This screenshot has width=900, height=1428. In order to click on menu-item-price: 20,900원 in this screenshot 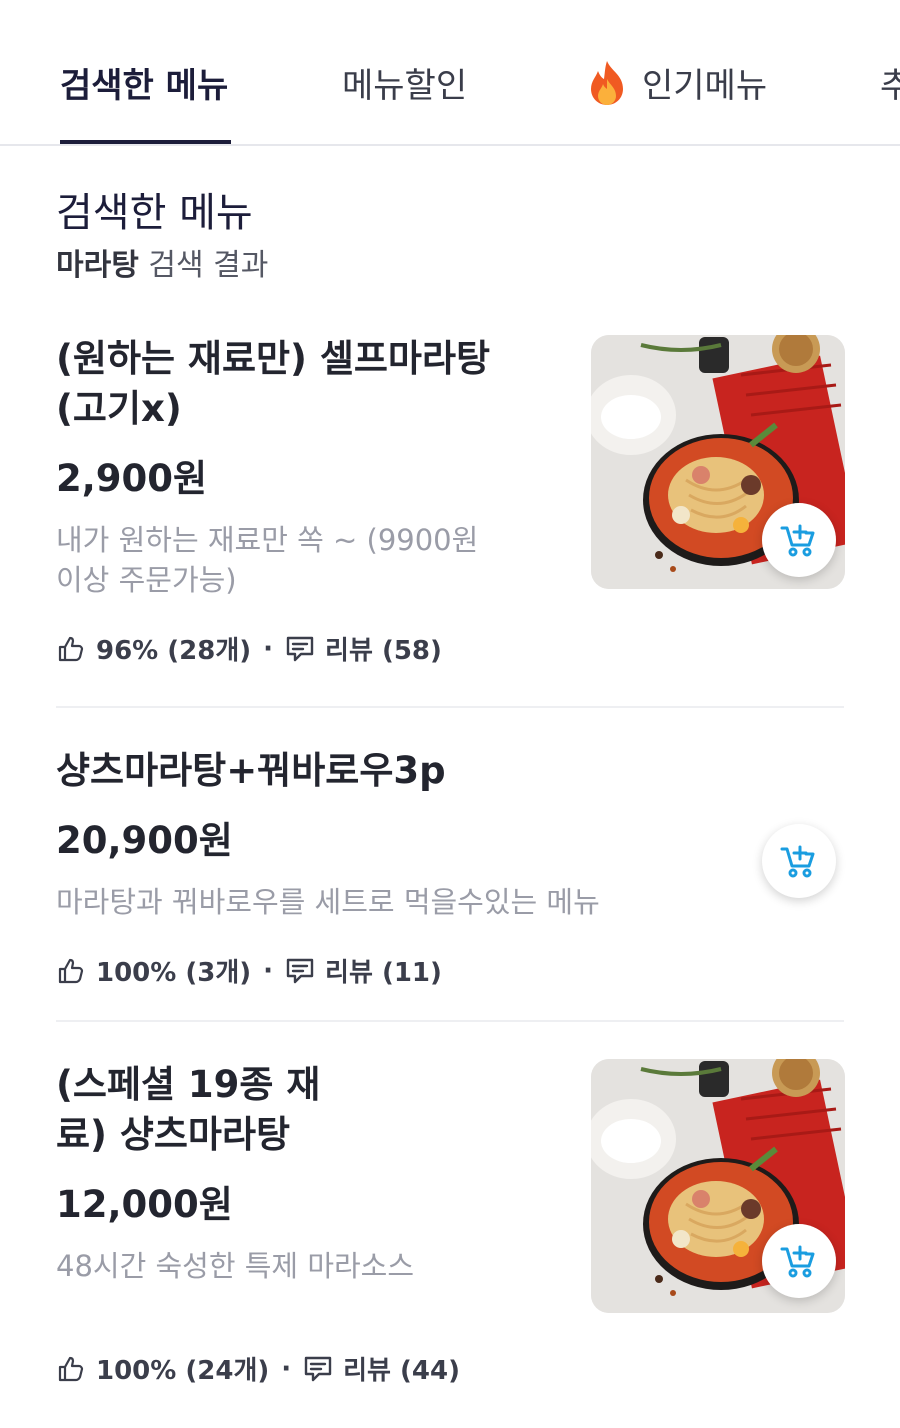, I will do `click(144, 840)`.